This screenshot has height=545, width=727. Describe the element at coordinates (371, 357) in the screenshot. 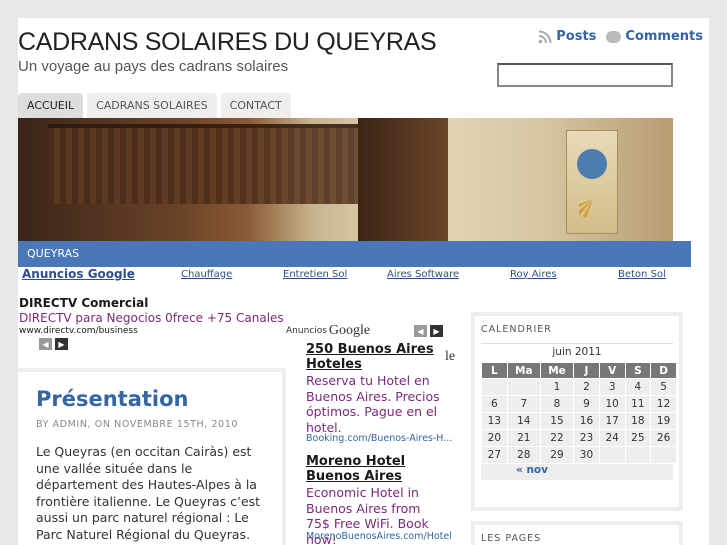

I see `side-ad-1-title: 250 Buenos Aires Hoteles` at that location.